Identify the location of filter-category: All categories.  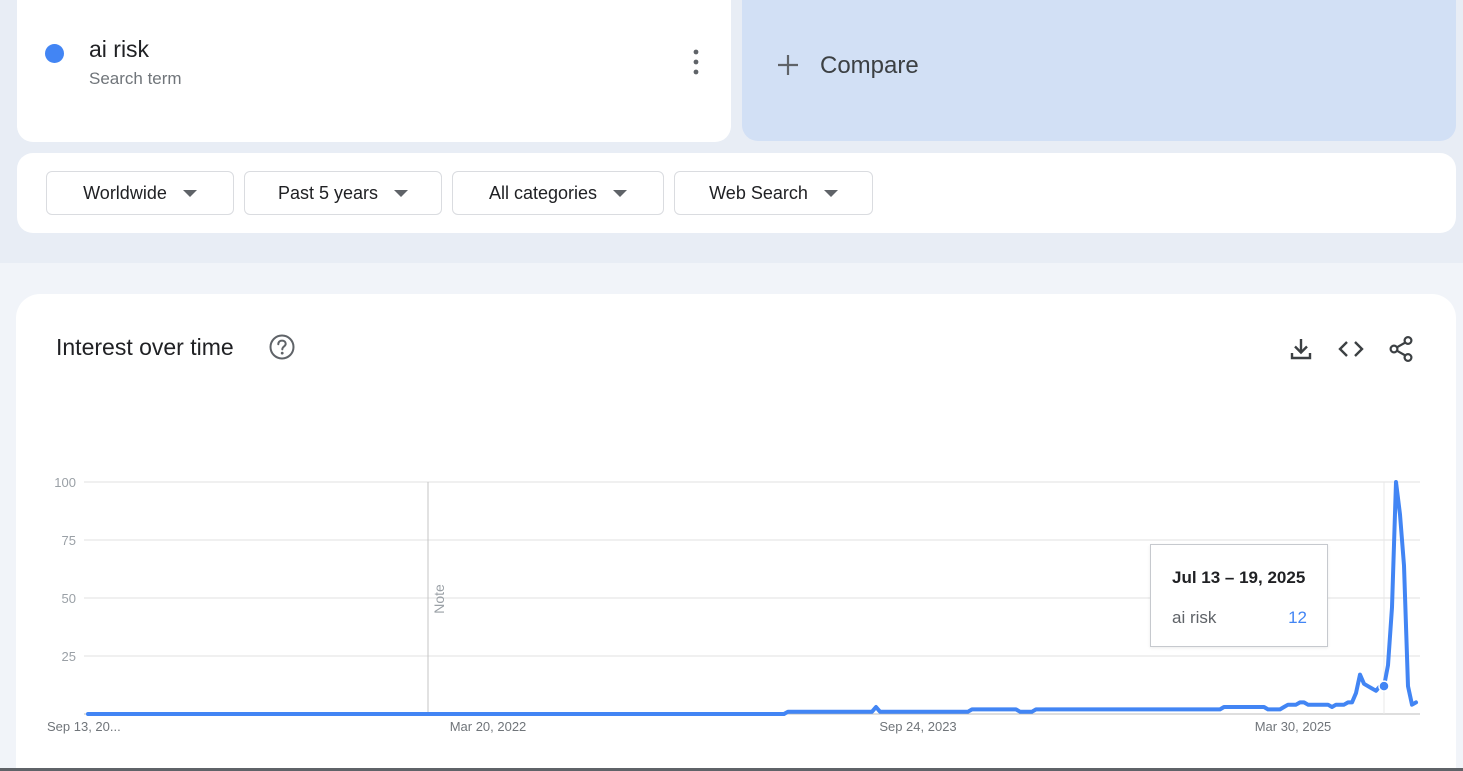
(558, 193).